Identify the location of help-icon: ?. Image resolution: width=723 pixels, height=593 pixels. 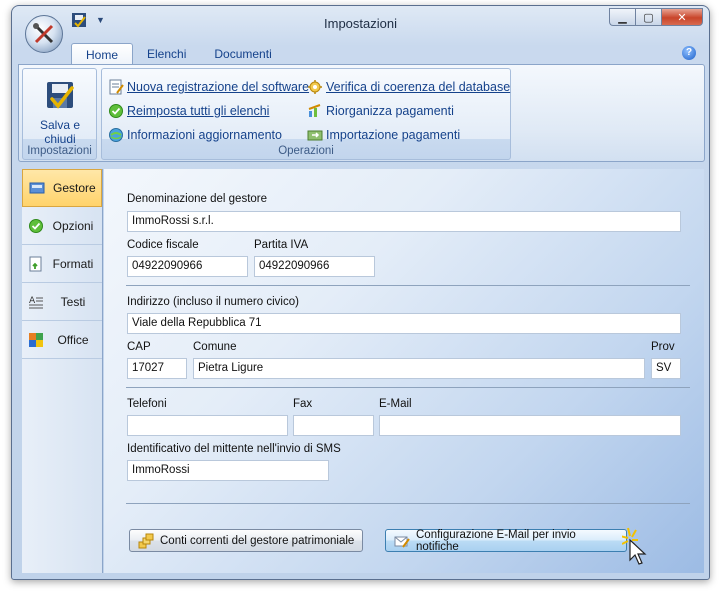
(689, 53).